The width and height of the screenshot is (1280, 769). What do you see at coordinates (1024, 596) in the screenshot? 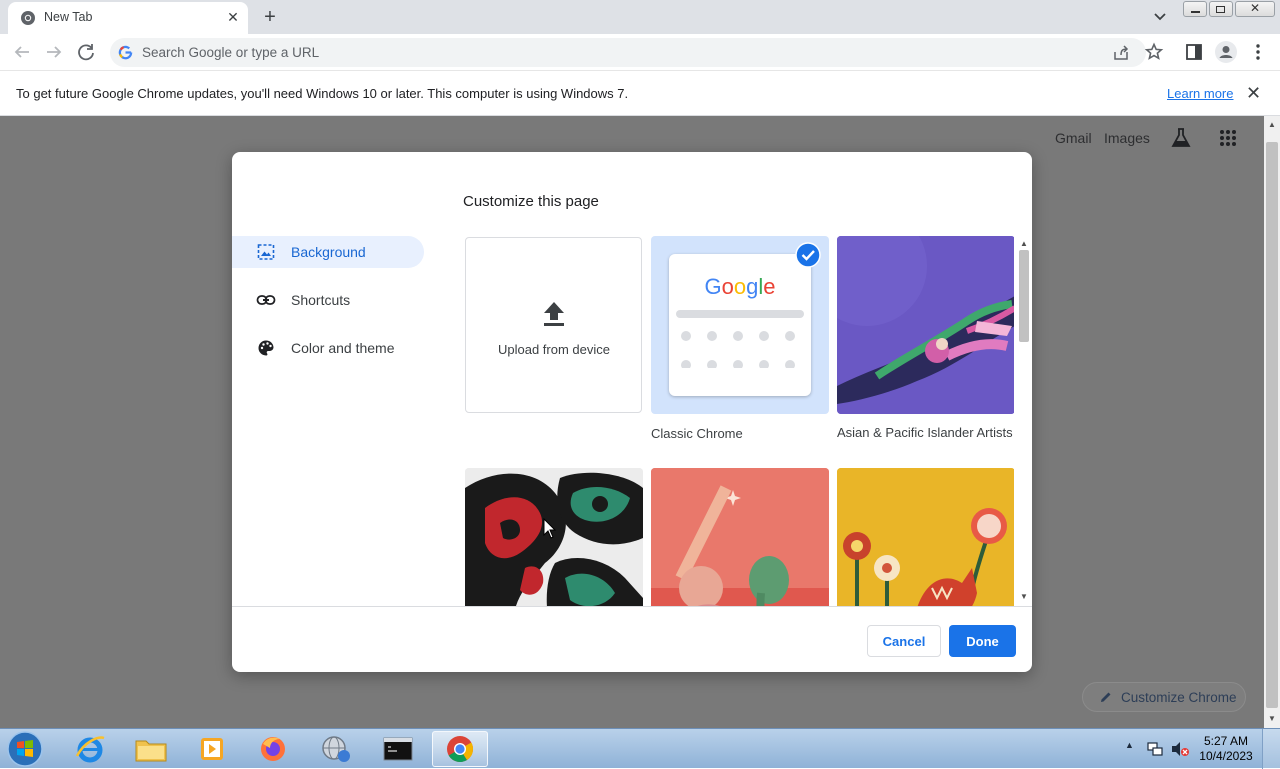
I see `dialog-scroll-down-icon: ▼` at bounding box center [1024, 596].